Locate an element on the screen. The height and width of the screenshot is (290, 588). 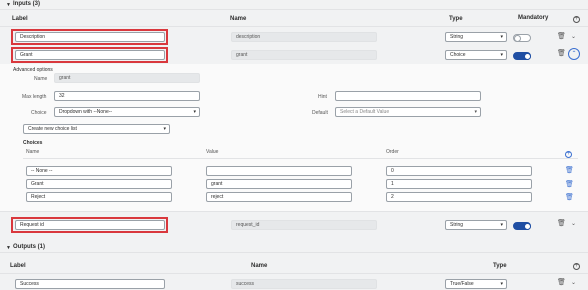
choice-select: Dropdown with --None-- ▾ is located at coordinates (127, 112).